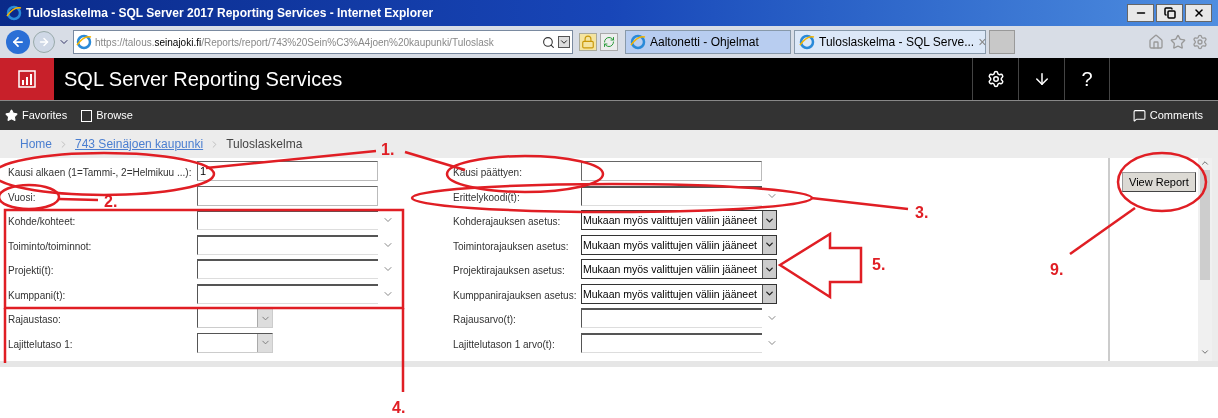 This screenshot has height=418, width=1218. I want to click on scroll-down-icon, so click(1205, 352).